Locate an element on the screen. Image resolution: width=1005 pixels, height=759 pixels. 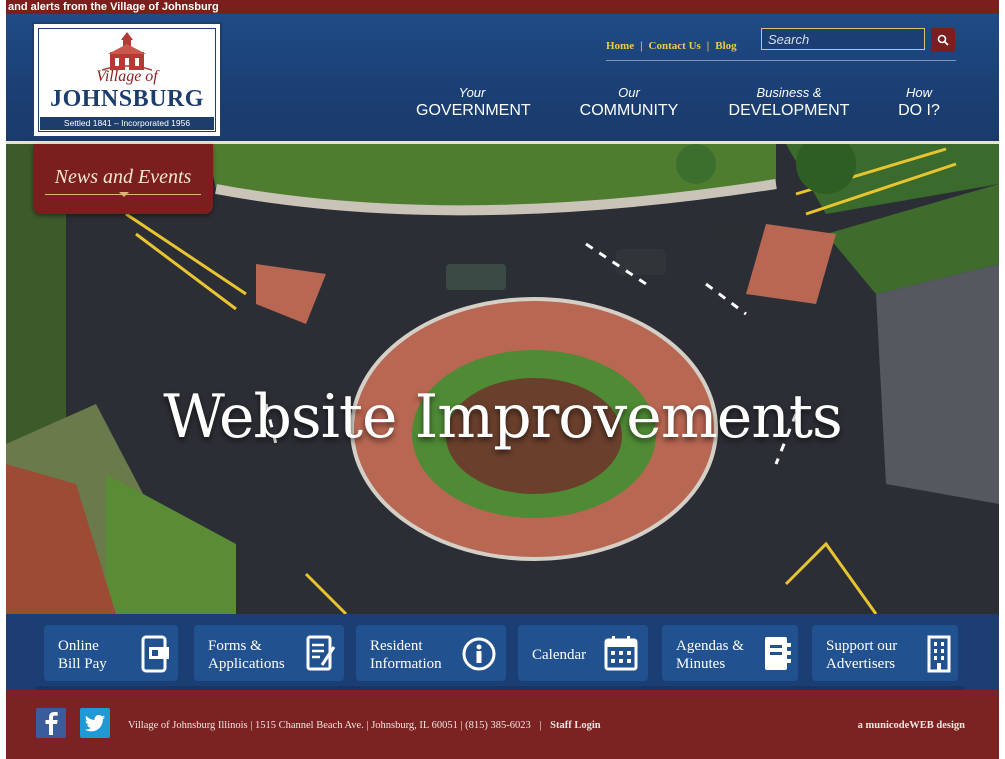
quick-link-label: Resident Information is located at coordinates (406, 655).